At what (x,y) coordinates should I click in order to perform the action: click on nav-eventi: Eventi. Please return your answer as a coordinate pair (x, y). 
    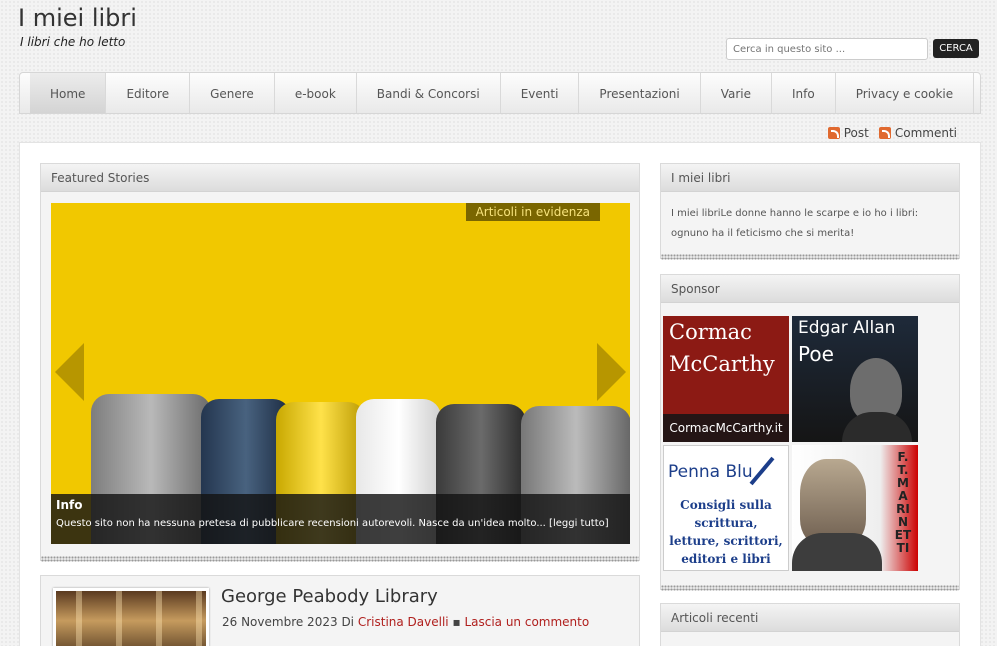
    Looking at the image, I should click on (540, 93).